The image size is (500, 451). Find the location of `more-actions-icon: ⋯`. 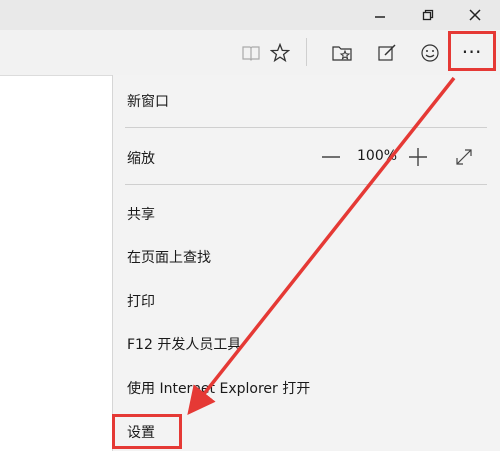

more-actions-icon: ⋯ is located at coordinates (472, 51).